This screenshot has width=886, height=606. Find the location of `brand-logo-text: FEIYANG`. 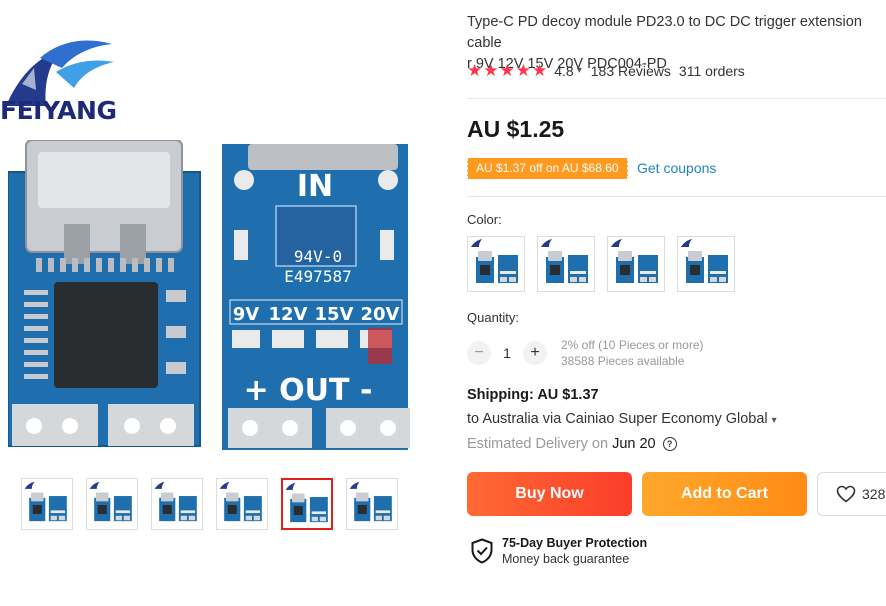

brand-logo-text: FEIYANG is located at coordinates (58, 110).